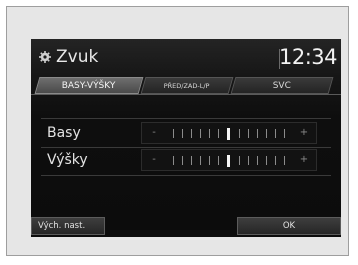 This screenshot has width=358, height=265. I want to click on ok-button: OK, so click(289, 226).